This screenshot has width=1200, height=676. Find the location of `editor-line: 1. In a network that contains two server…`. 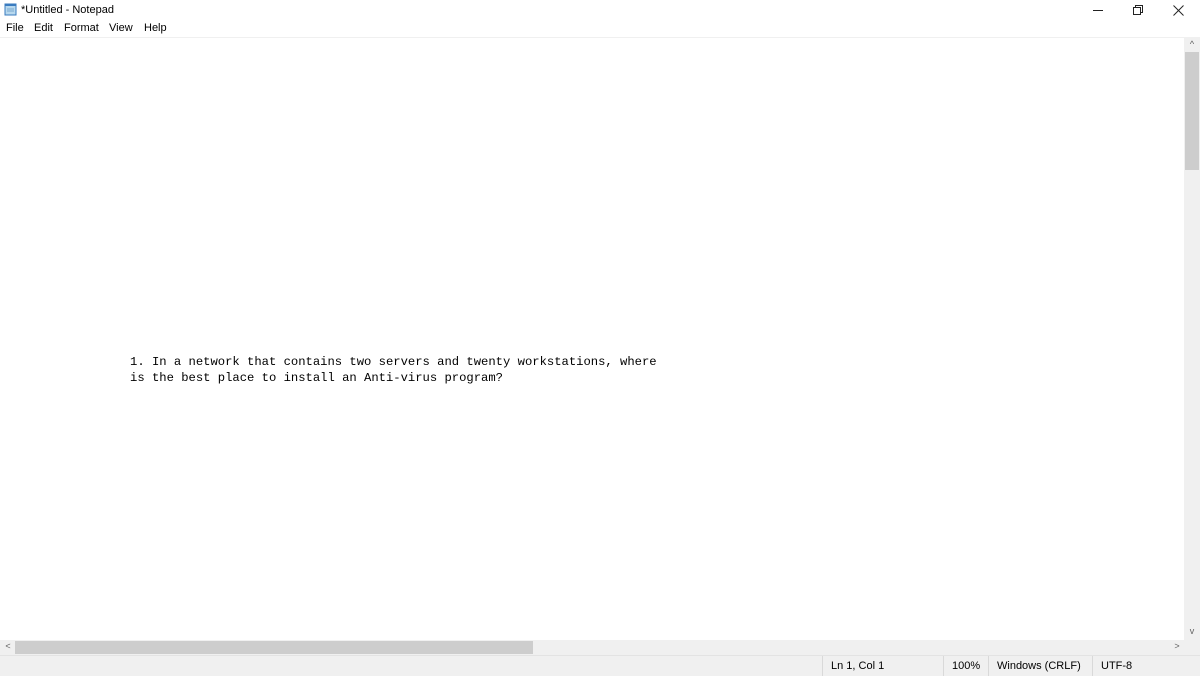

editor-line: 1. In a network that contains two server… is located at coordinates (393, 362).